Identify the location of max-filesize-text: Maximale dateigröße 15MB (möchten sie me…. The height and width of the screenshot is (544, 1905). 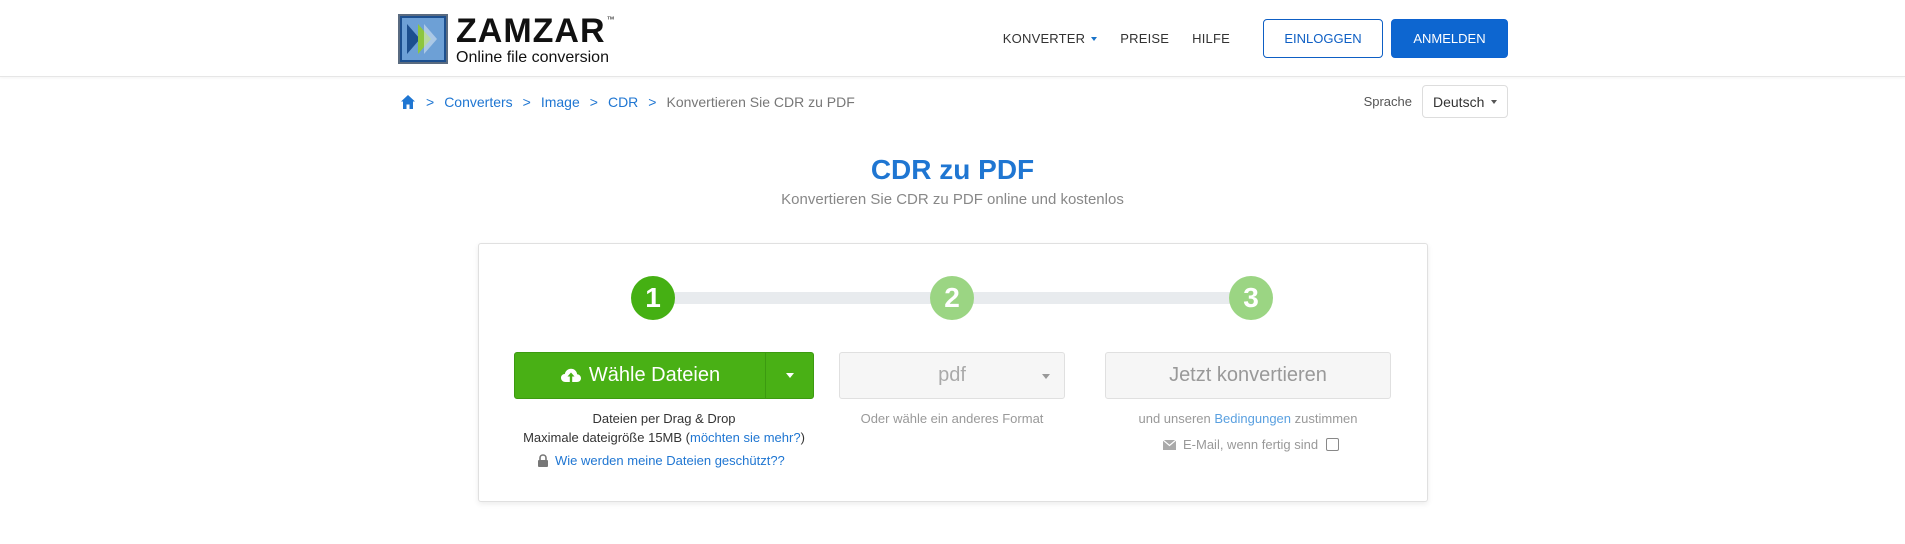
(664, 437).